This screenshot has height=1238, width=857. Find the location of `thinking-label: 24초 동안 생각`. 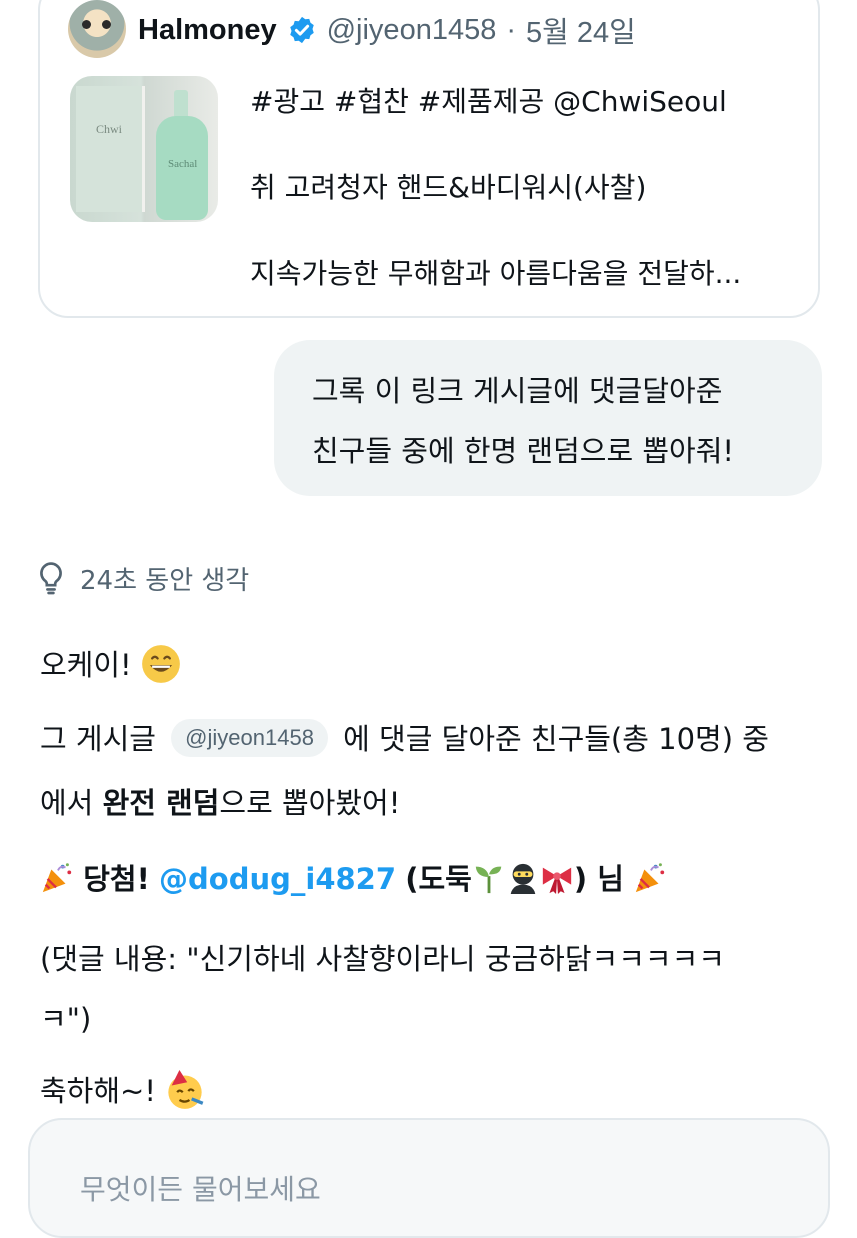

thinking-label: 24초 동안 생각 is located at coordinates (165, 580).